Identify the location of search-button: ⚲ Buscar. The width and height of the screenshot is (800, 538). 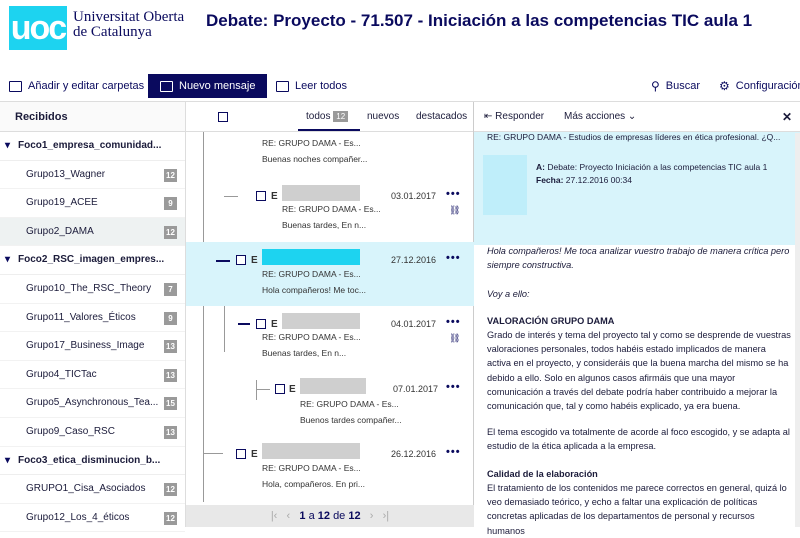
(675, 86).